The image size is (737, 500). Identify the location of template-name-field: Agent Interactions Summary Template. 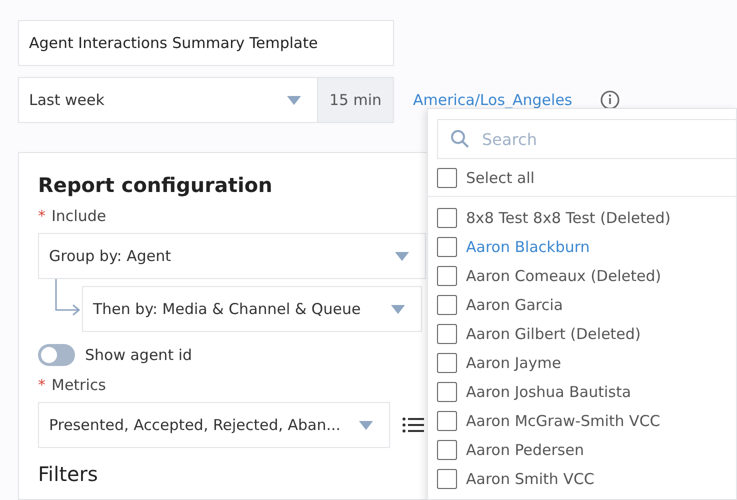
(206, 43).